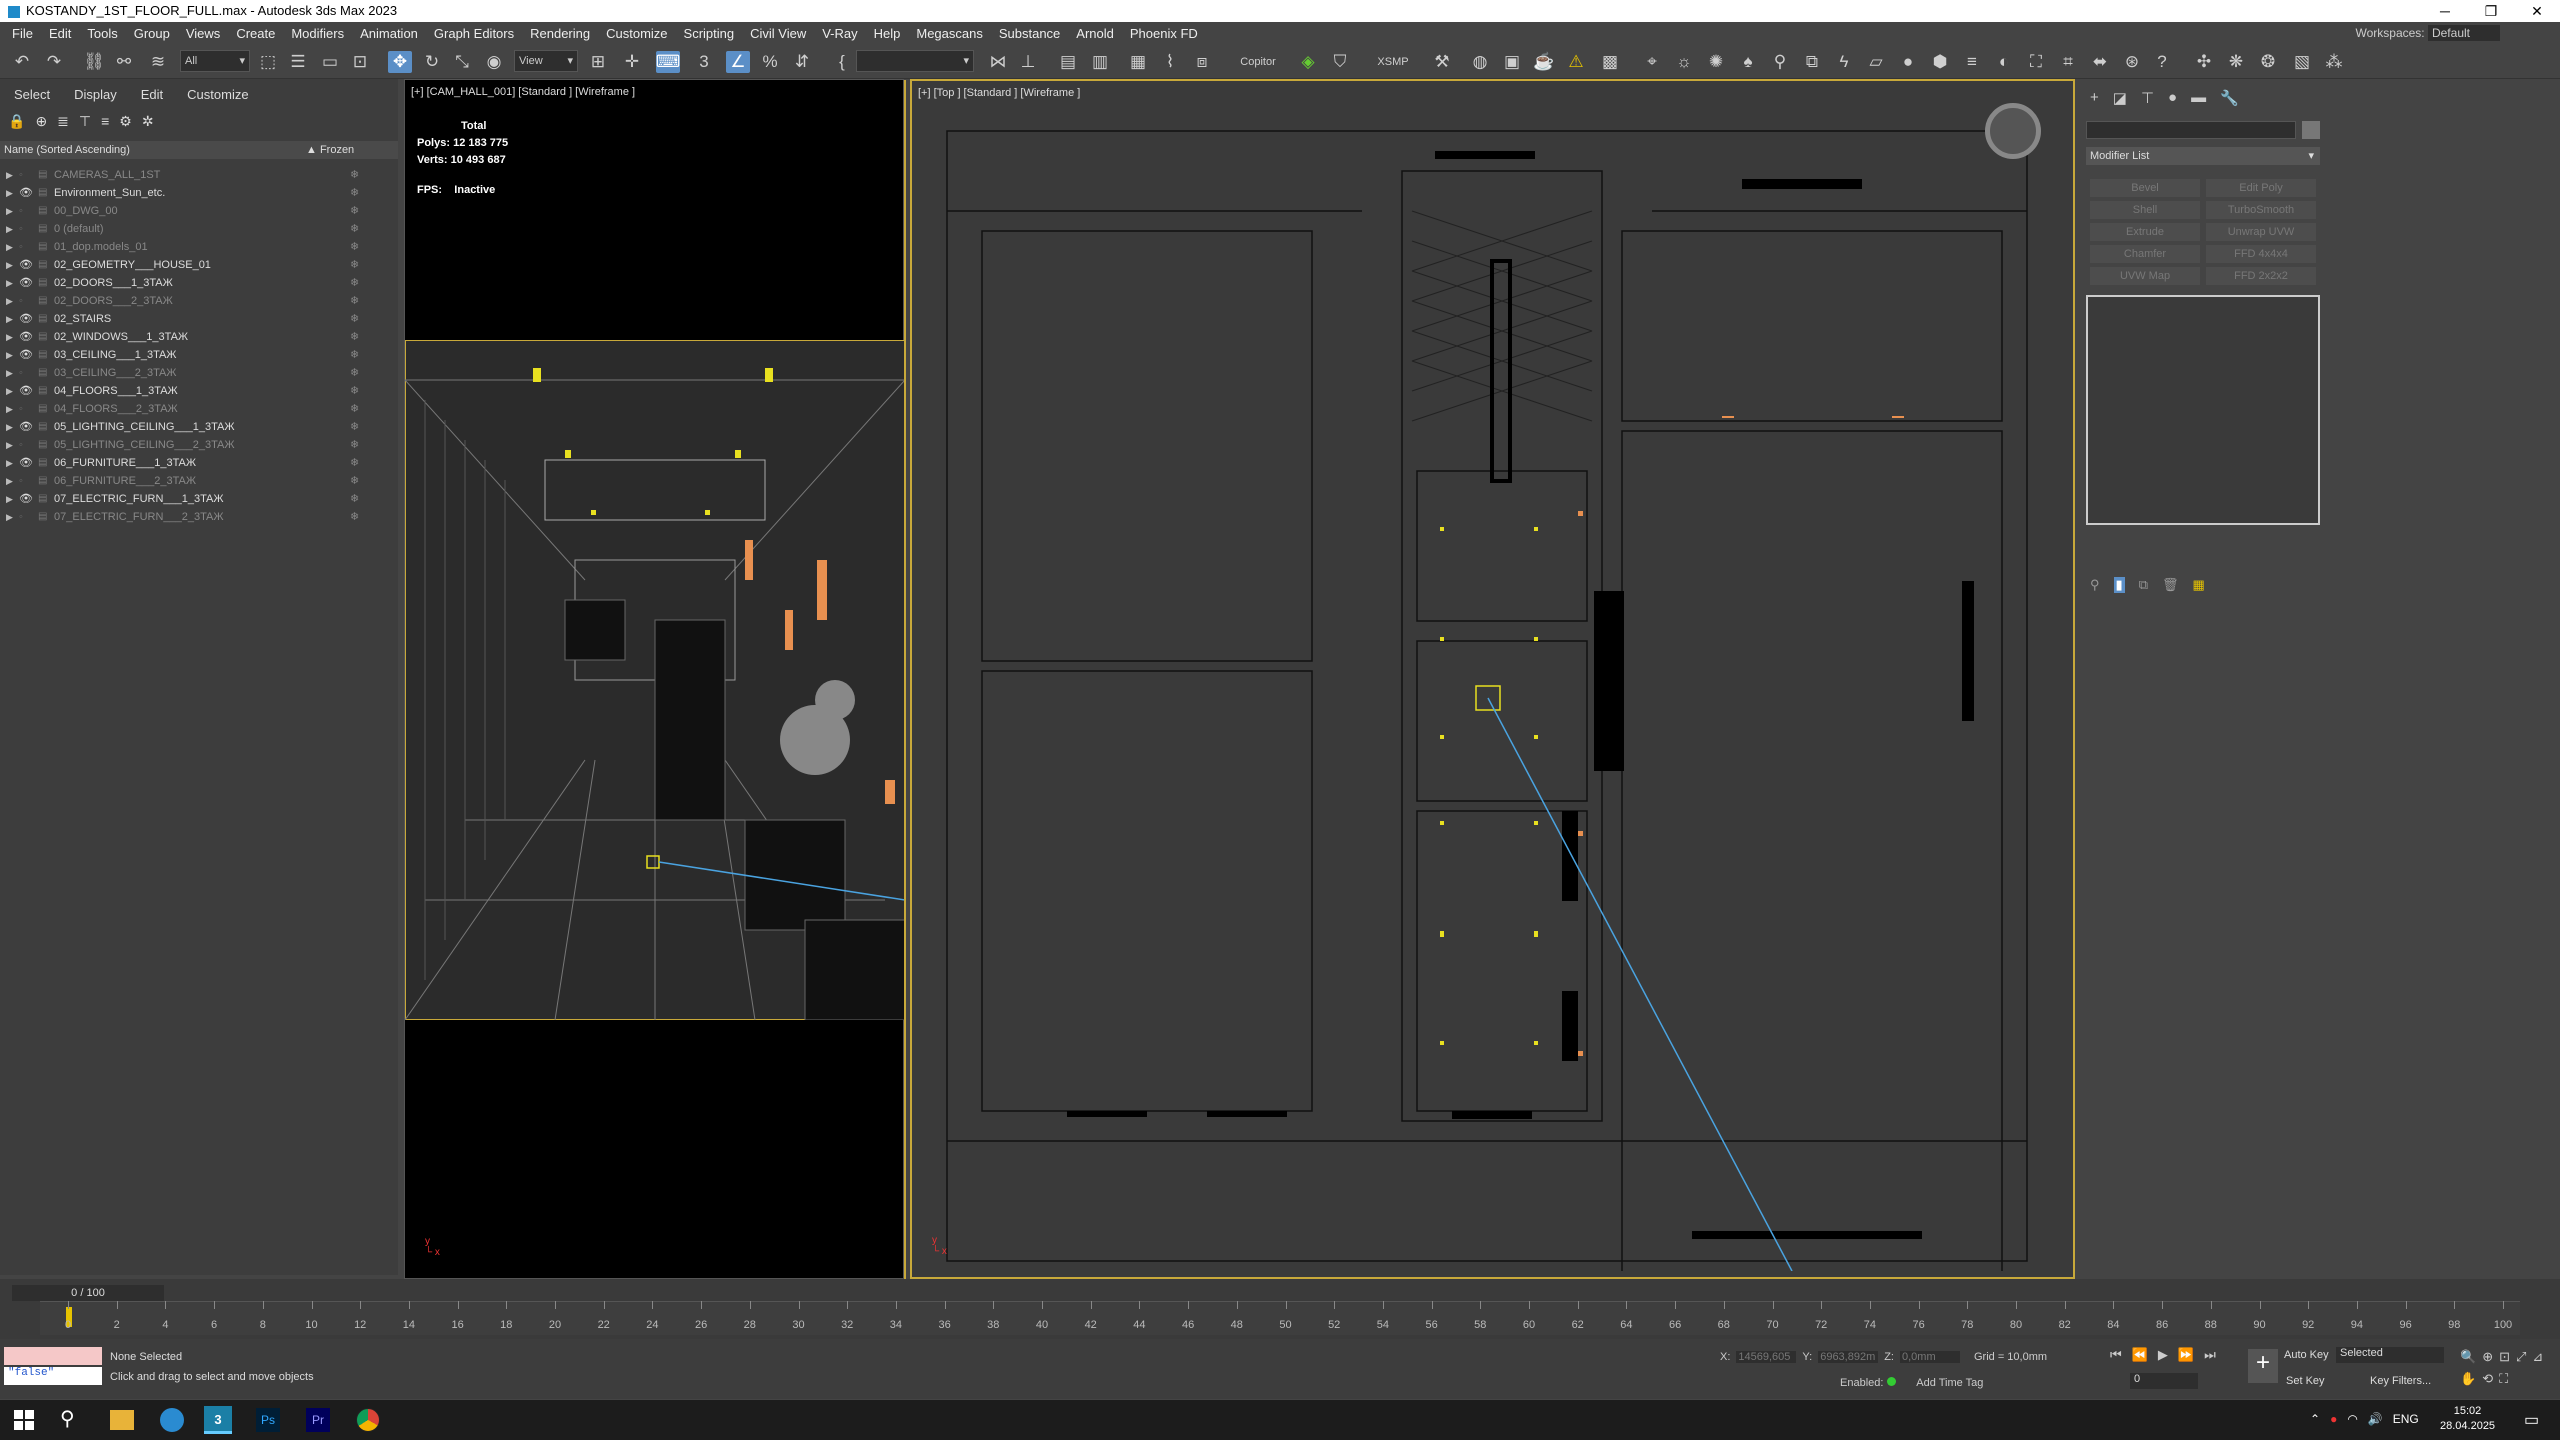 The image size is (2560, 1440). Describe the element at coordinates (2333, 1419) in the screenshot. I see `tray-app-icon: ●` at that location.